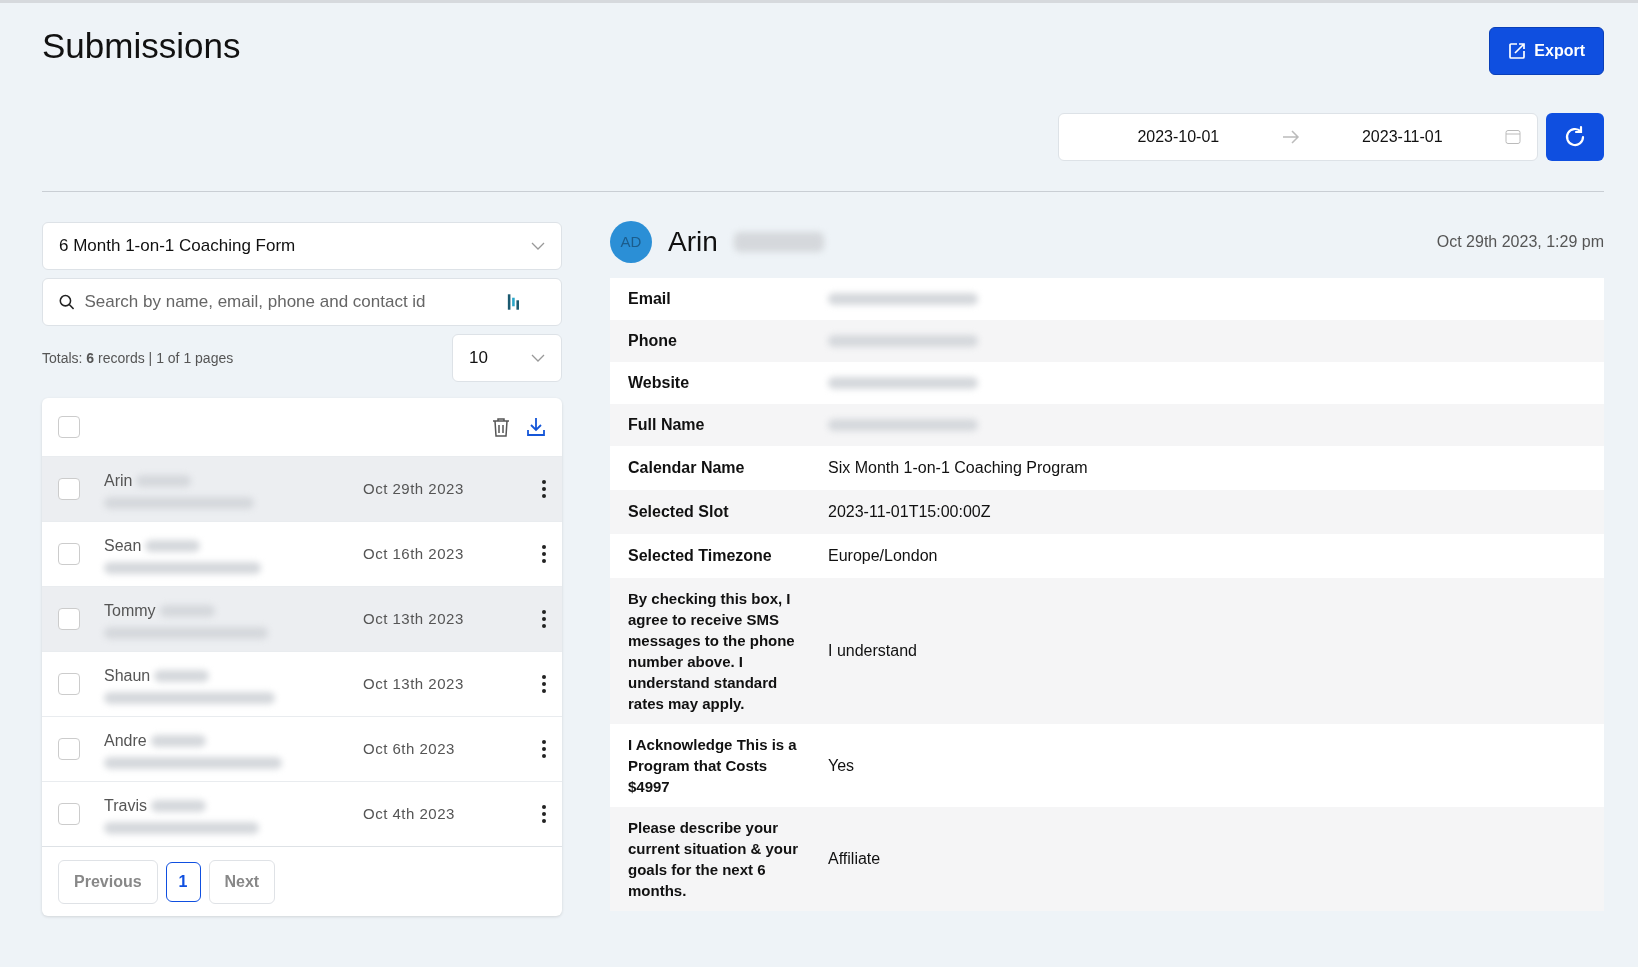  Describe the element at coordinates (883, 556) in the screenshot. I see `field-value: Europe/London` at that location.